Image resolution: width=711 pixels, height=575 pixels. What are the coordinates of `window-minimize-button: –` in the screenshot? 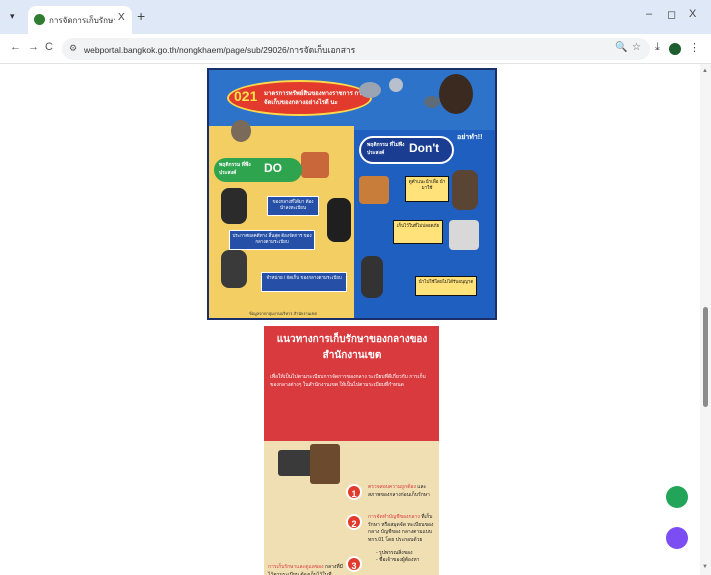 It's located at (649, 14).